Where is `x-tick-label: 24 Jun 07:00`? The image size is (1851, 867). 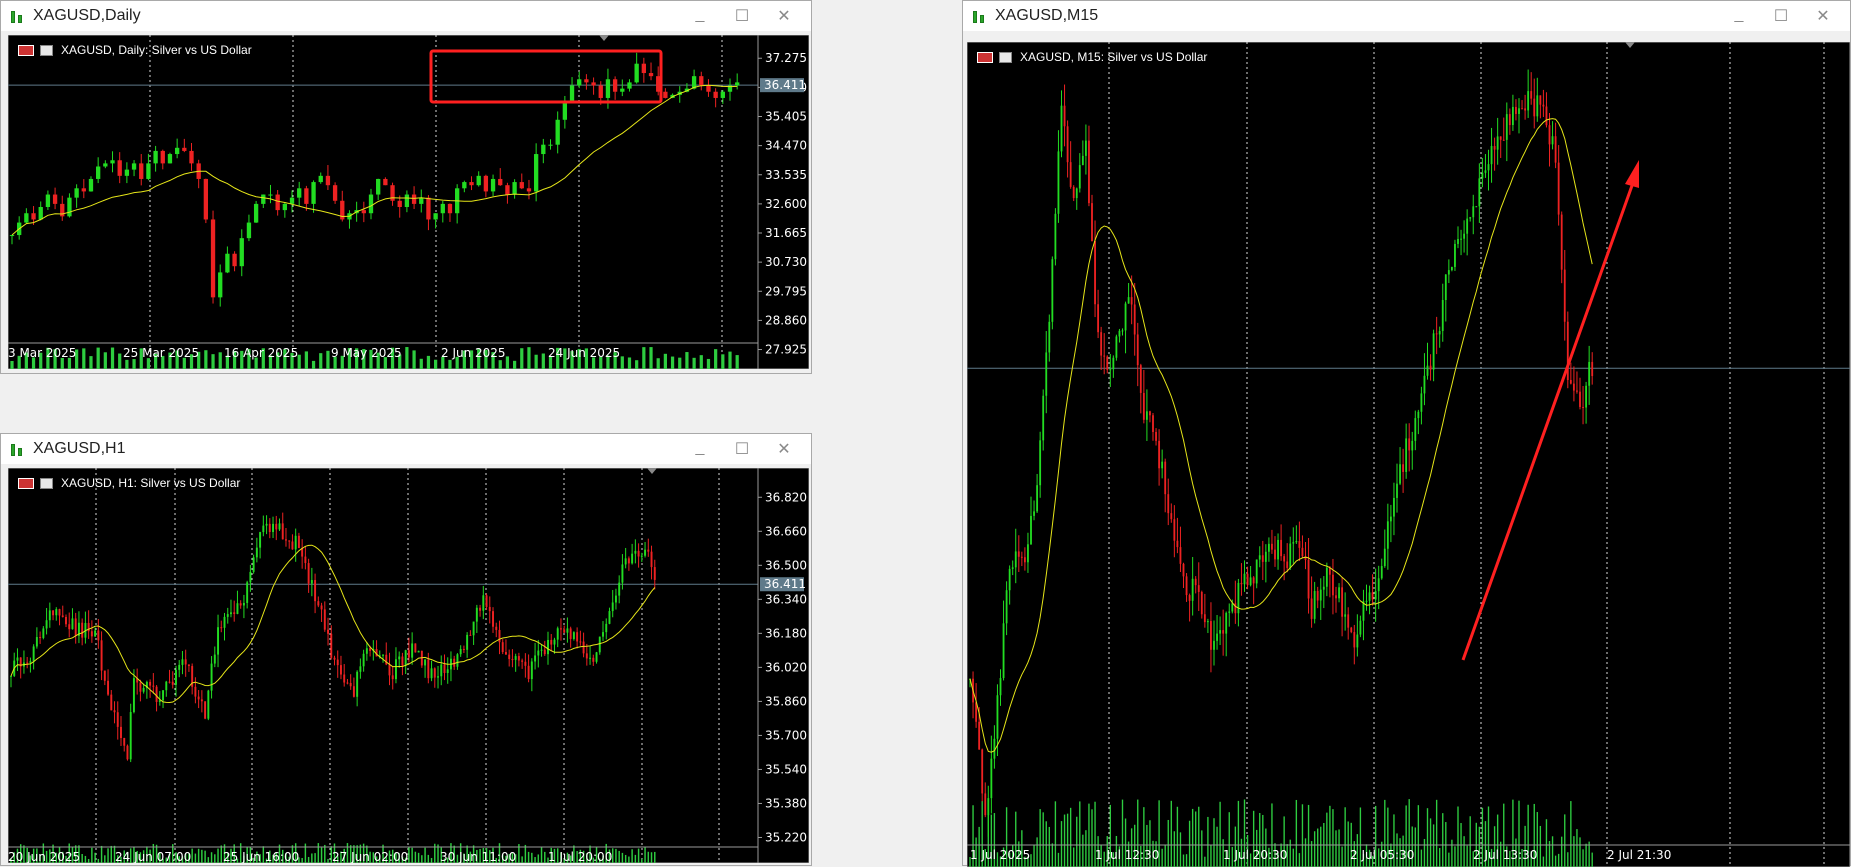
x-tick-label: 24 Jun 07:00 is located at coordinates (153, 856).